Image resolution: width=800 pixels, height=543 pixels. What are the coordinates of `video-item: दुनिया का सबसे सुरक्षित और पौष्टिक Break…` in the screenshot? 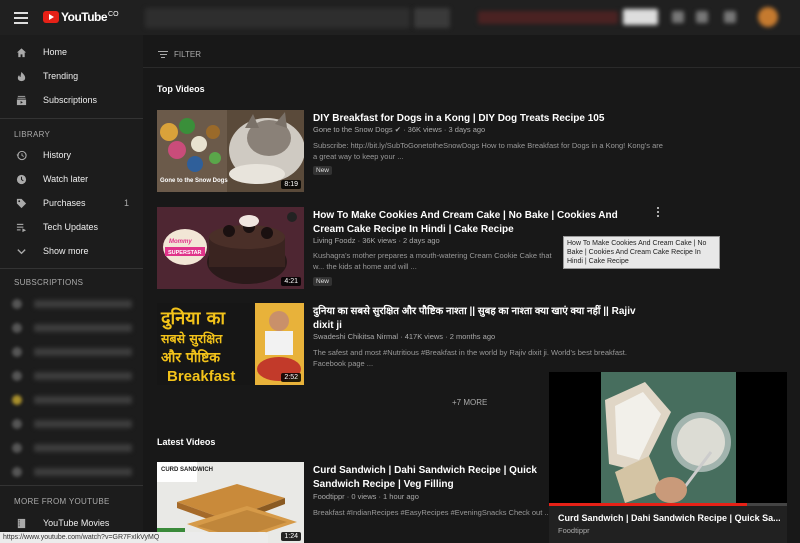 It's located at (396, 344).